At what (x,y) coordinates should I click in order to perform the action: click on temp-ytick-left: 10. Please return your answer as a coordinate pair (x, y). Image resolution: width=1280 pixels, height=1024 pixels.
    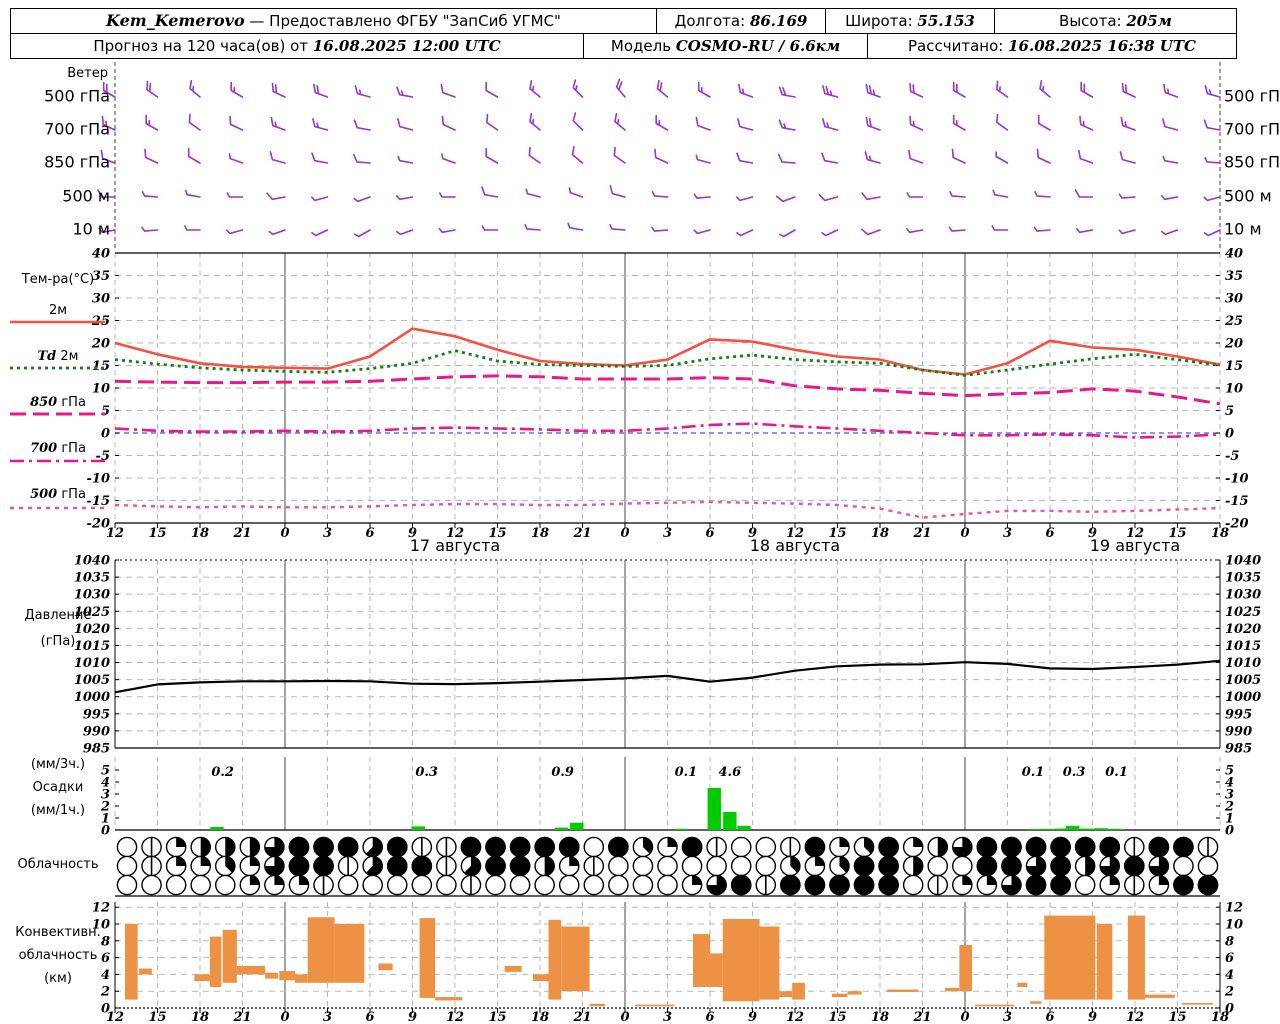
    Looking at the image, I should click on (101, 389).